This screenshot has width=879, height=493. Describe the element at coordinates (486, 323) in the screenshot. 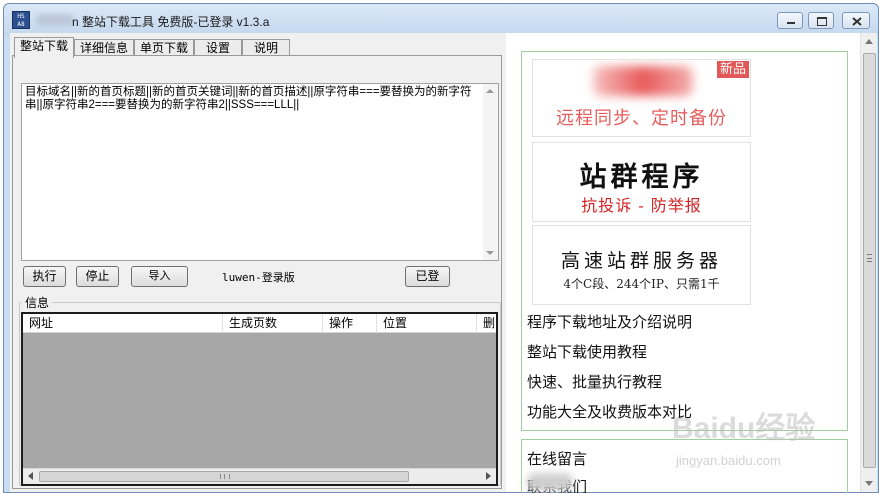

I see `column-delete: 删` at that location.